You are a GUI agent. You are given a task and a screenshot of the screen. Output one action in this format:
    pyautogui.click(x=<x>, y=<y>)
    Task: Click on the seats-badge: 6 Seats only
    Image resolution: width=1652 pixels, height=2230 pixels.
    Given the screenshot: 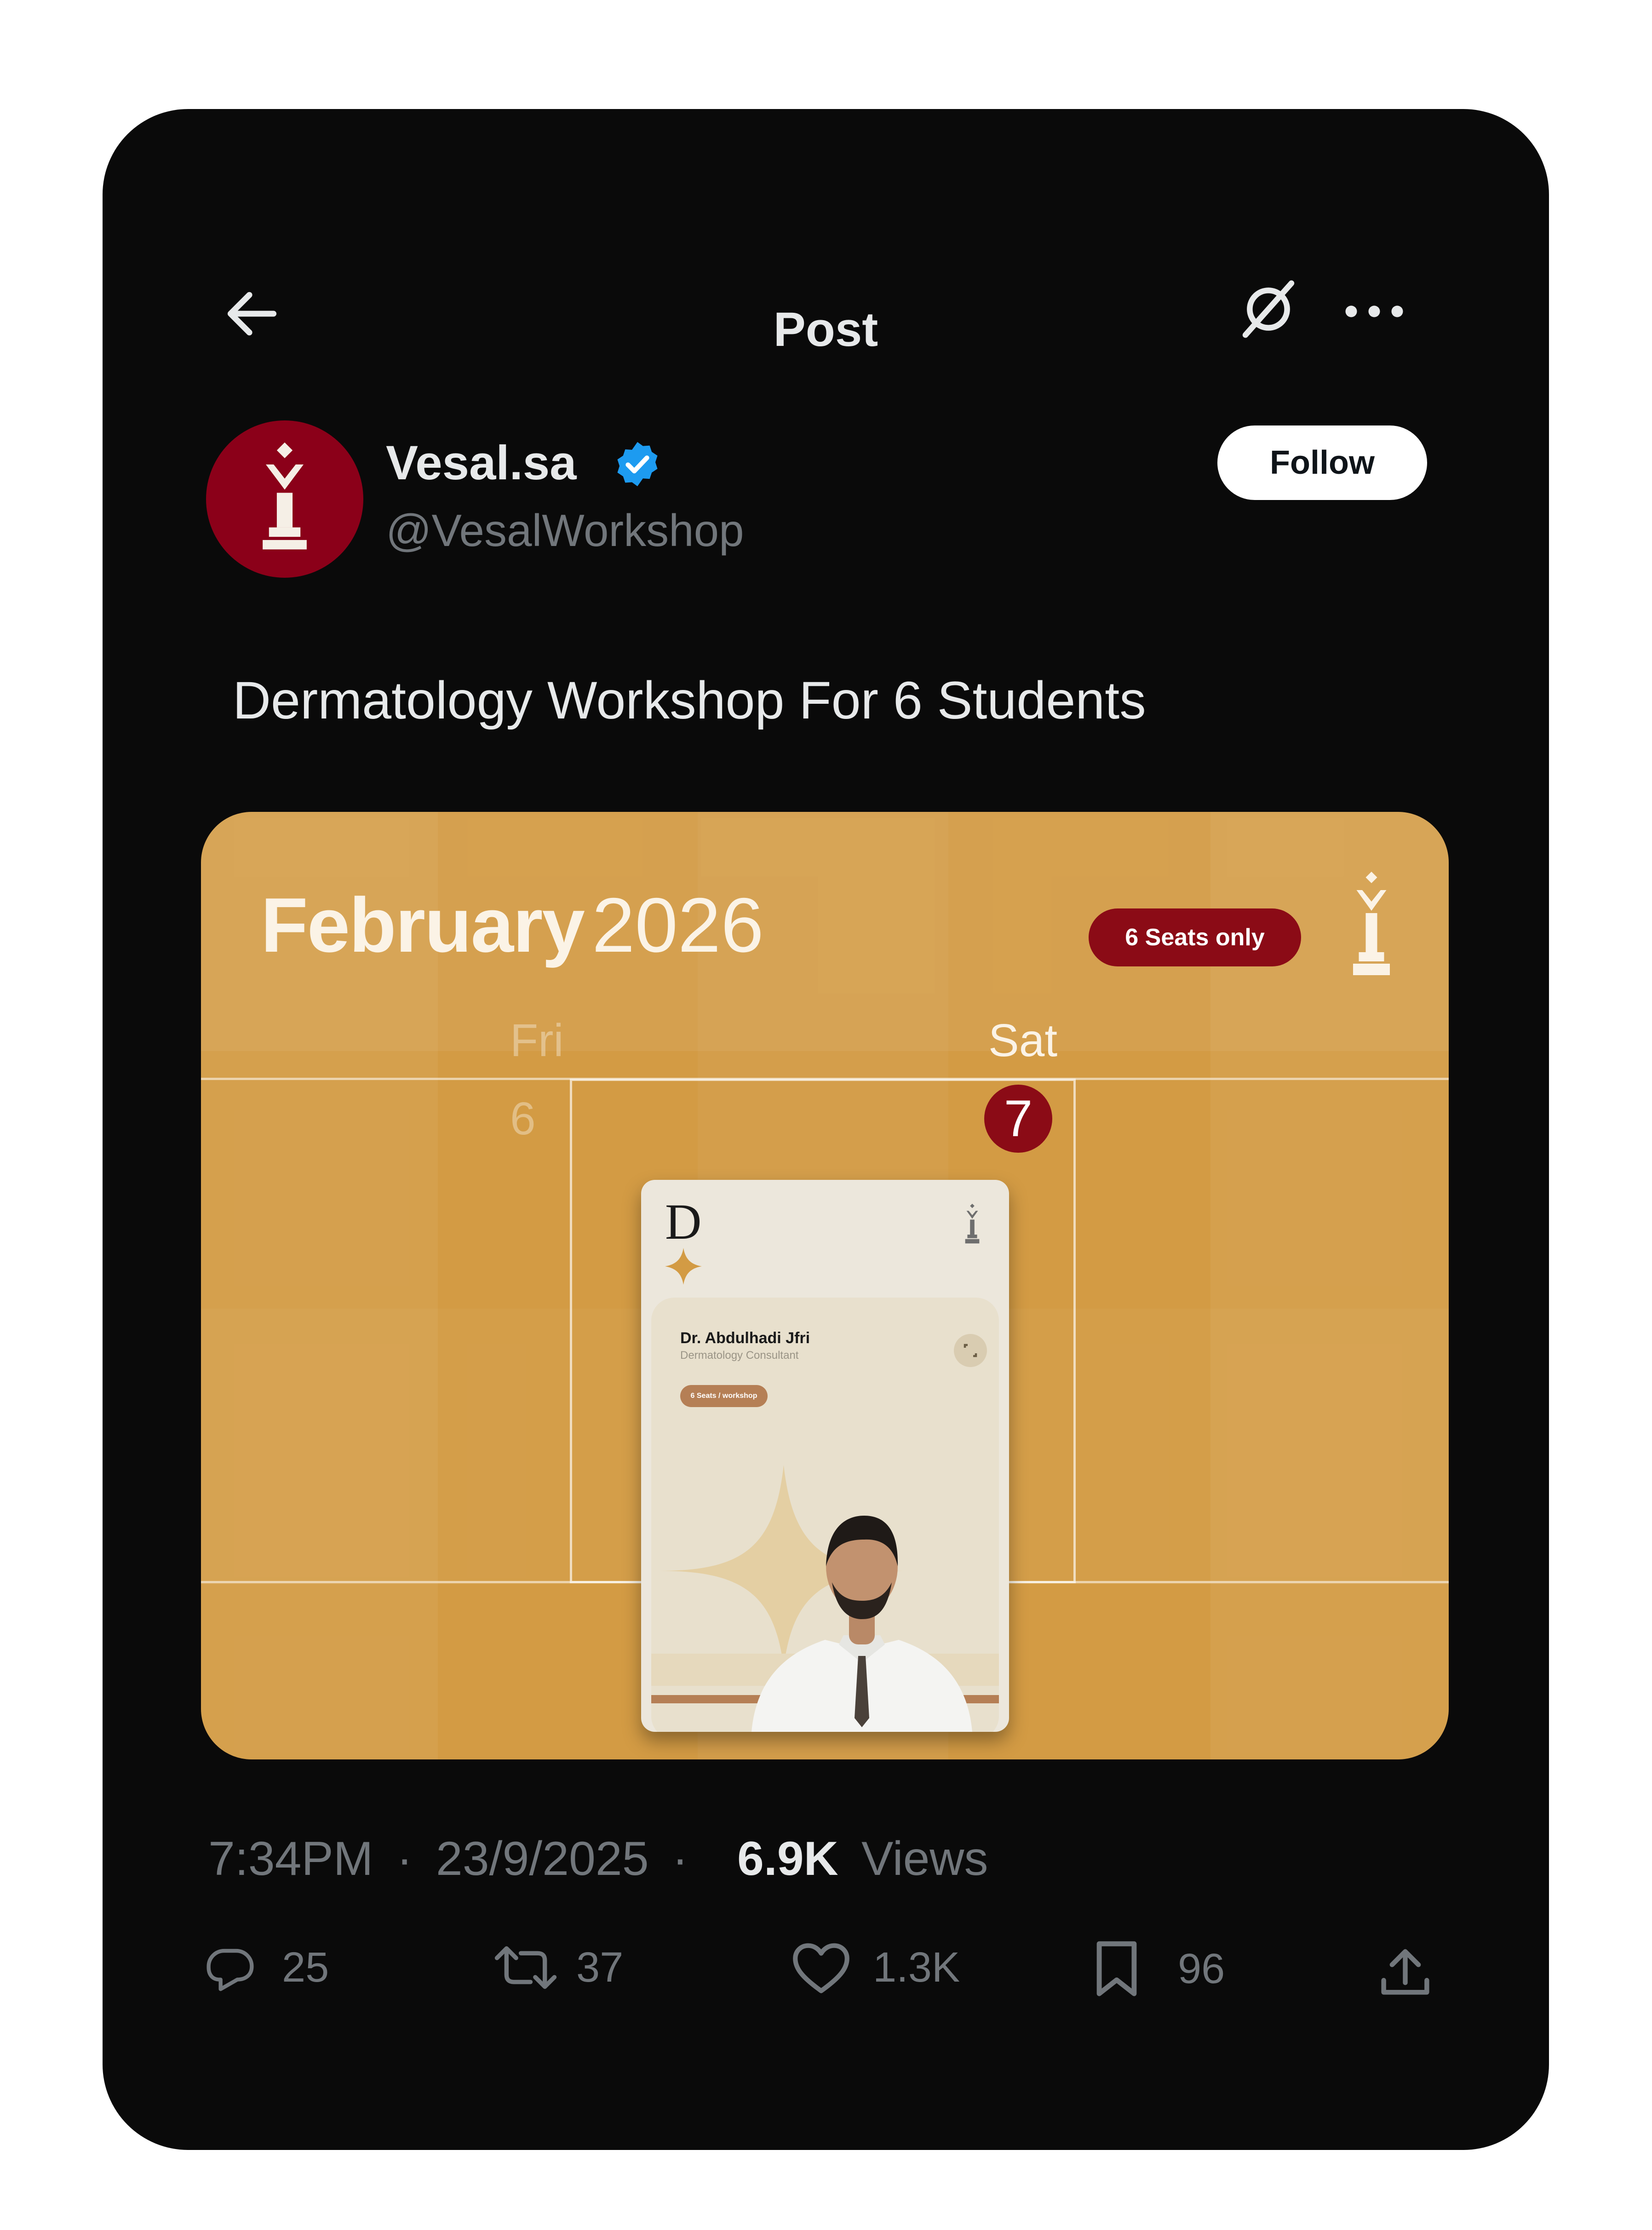 What is the action you would take?
    pyautogui.click(x=1195, y=937)
    